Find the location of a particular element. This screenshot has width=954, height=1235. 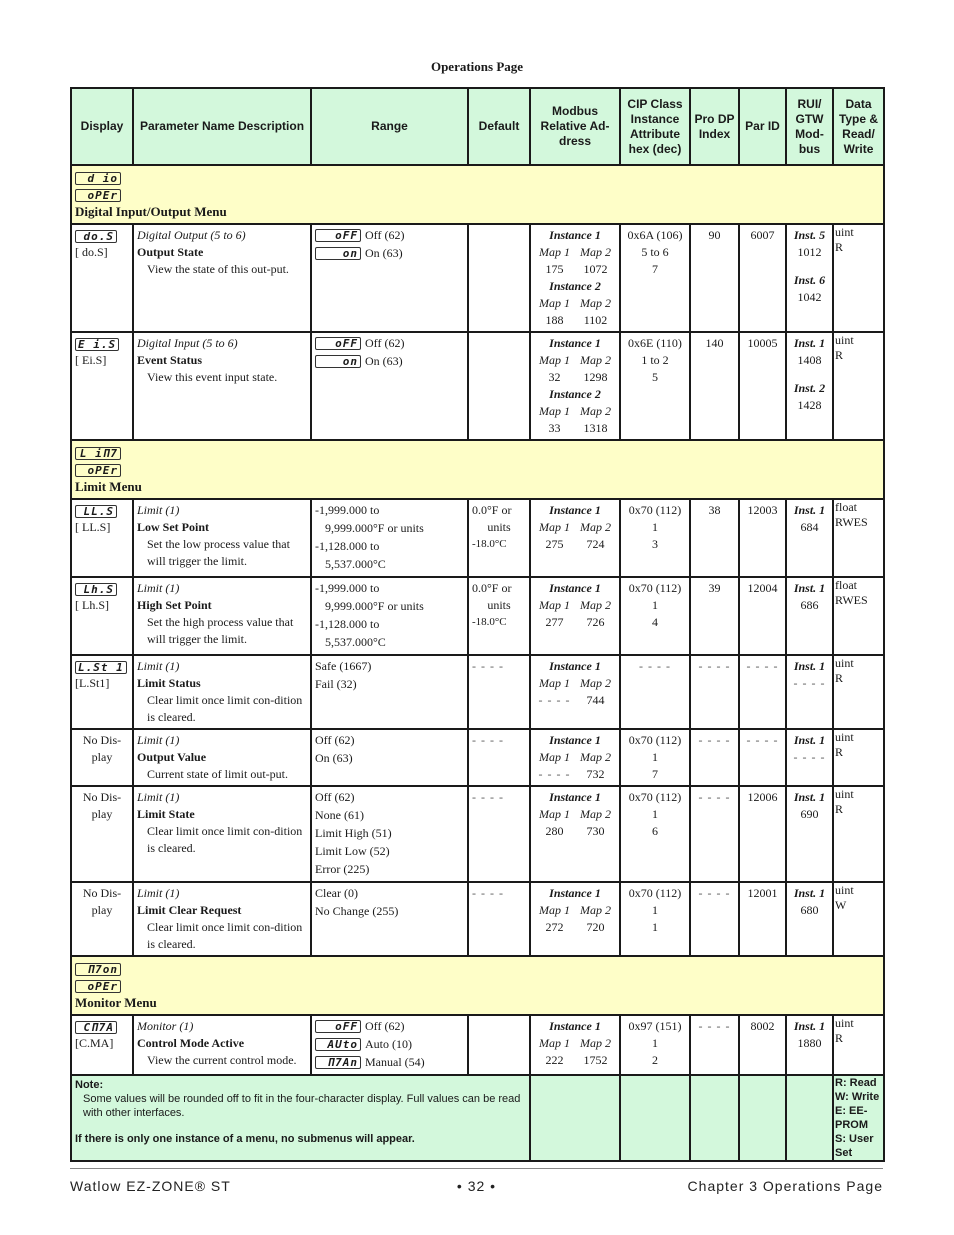

modbus-instance: Instance 1 Map 1 Map 2 175 1072 is located at coordinates (575, 252).